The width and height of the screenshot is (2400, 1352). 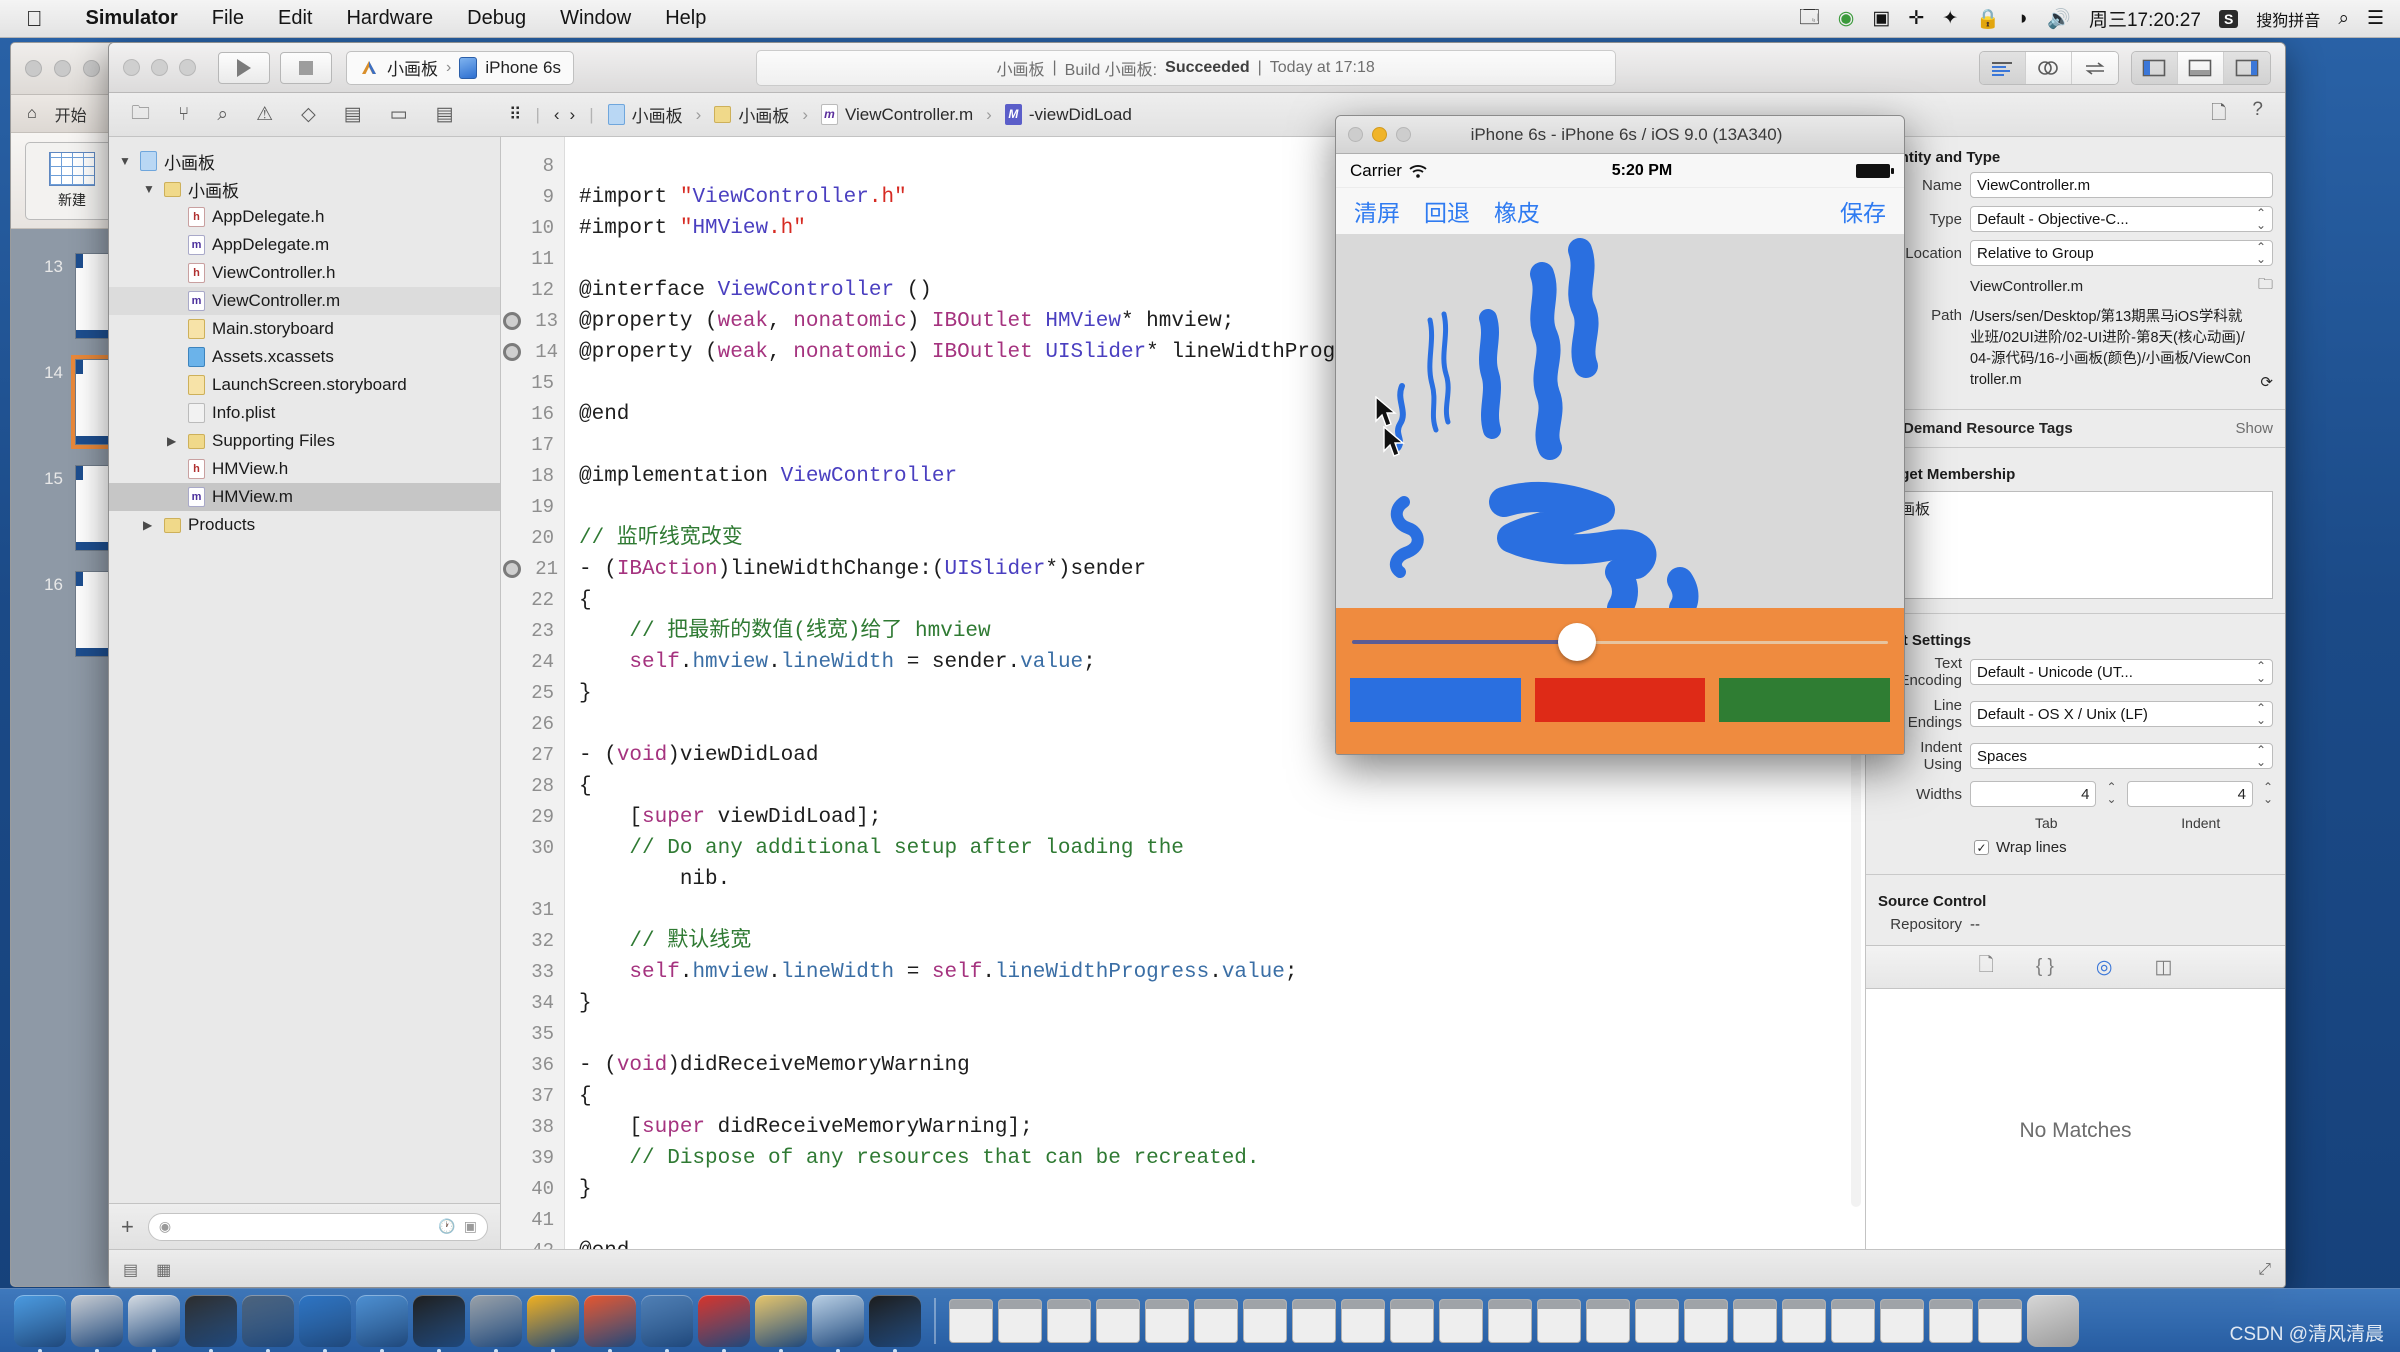 What do you see at coordinates (306, 67) in the screenshot?
I see `stop-button` at bounding box center [306, 67].